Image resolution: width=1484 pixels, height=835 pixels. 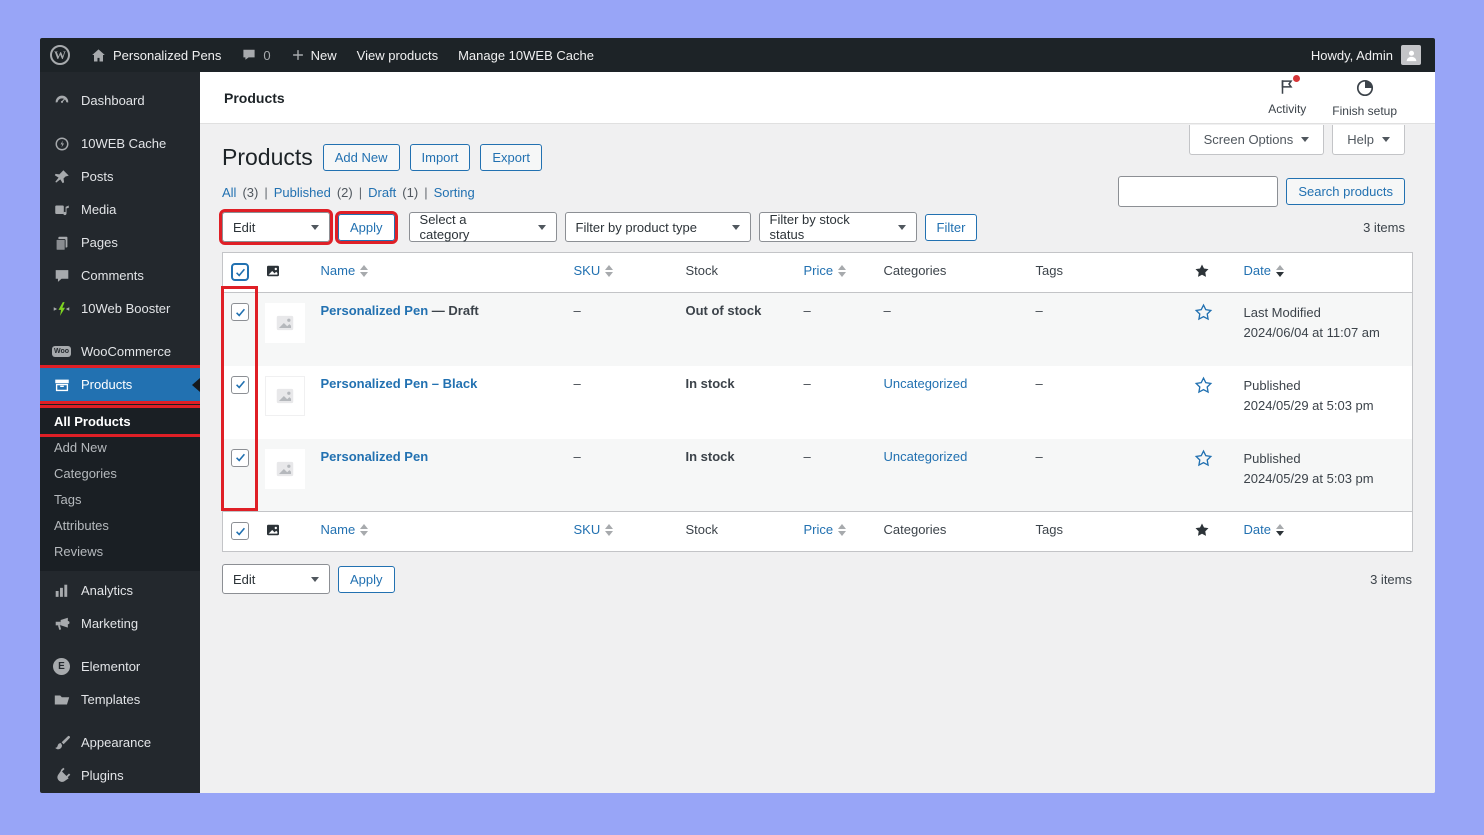 What do you see at coordinates (120, 499) in the screenshot?
I see `submenu-tags: Tags` at bounding box center [120, 499].